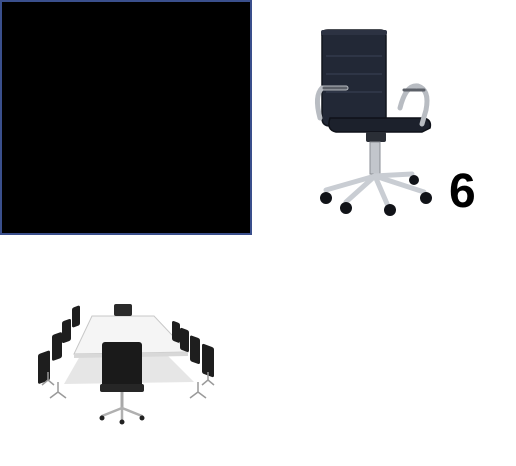 The image size is (516, 466). What do you see at coordinates (126, 364) in the screenshot?
I see `conference-table-image` at bounding box center [126, 364].